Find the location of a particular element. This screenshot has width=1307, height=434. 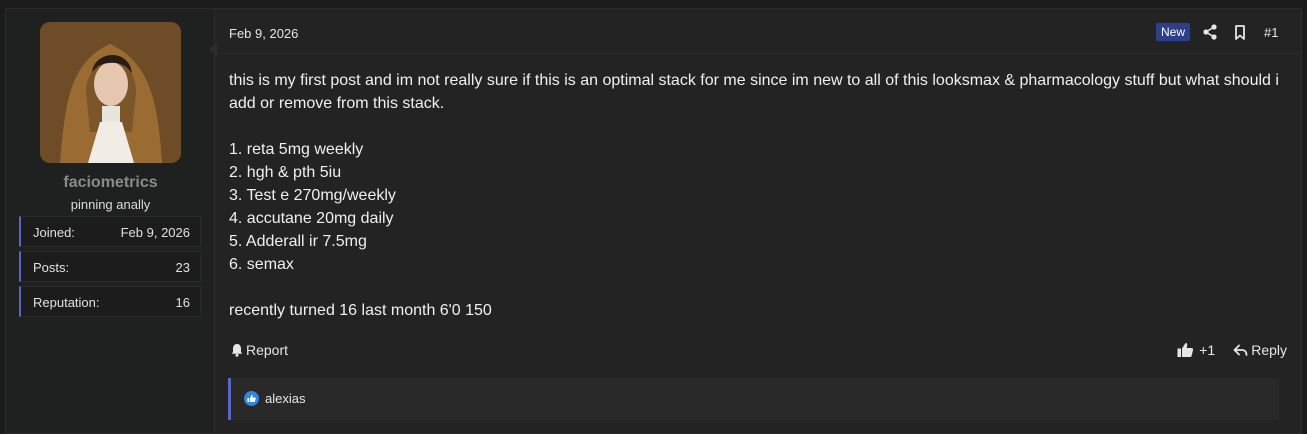

stat-value: 16 is located at coordinates (182, 302).